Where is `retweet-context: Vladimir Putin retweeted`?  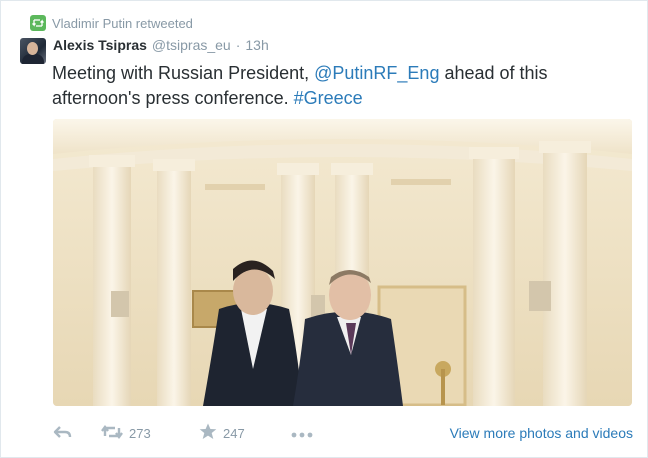 retweet-context: Vladimir Putin retweeted is located at coordinates (111, 23).